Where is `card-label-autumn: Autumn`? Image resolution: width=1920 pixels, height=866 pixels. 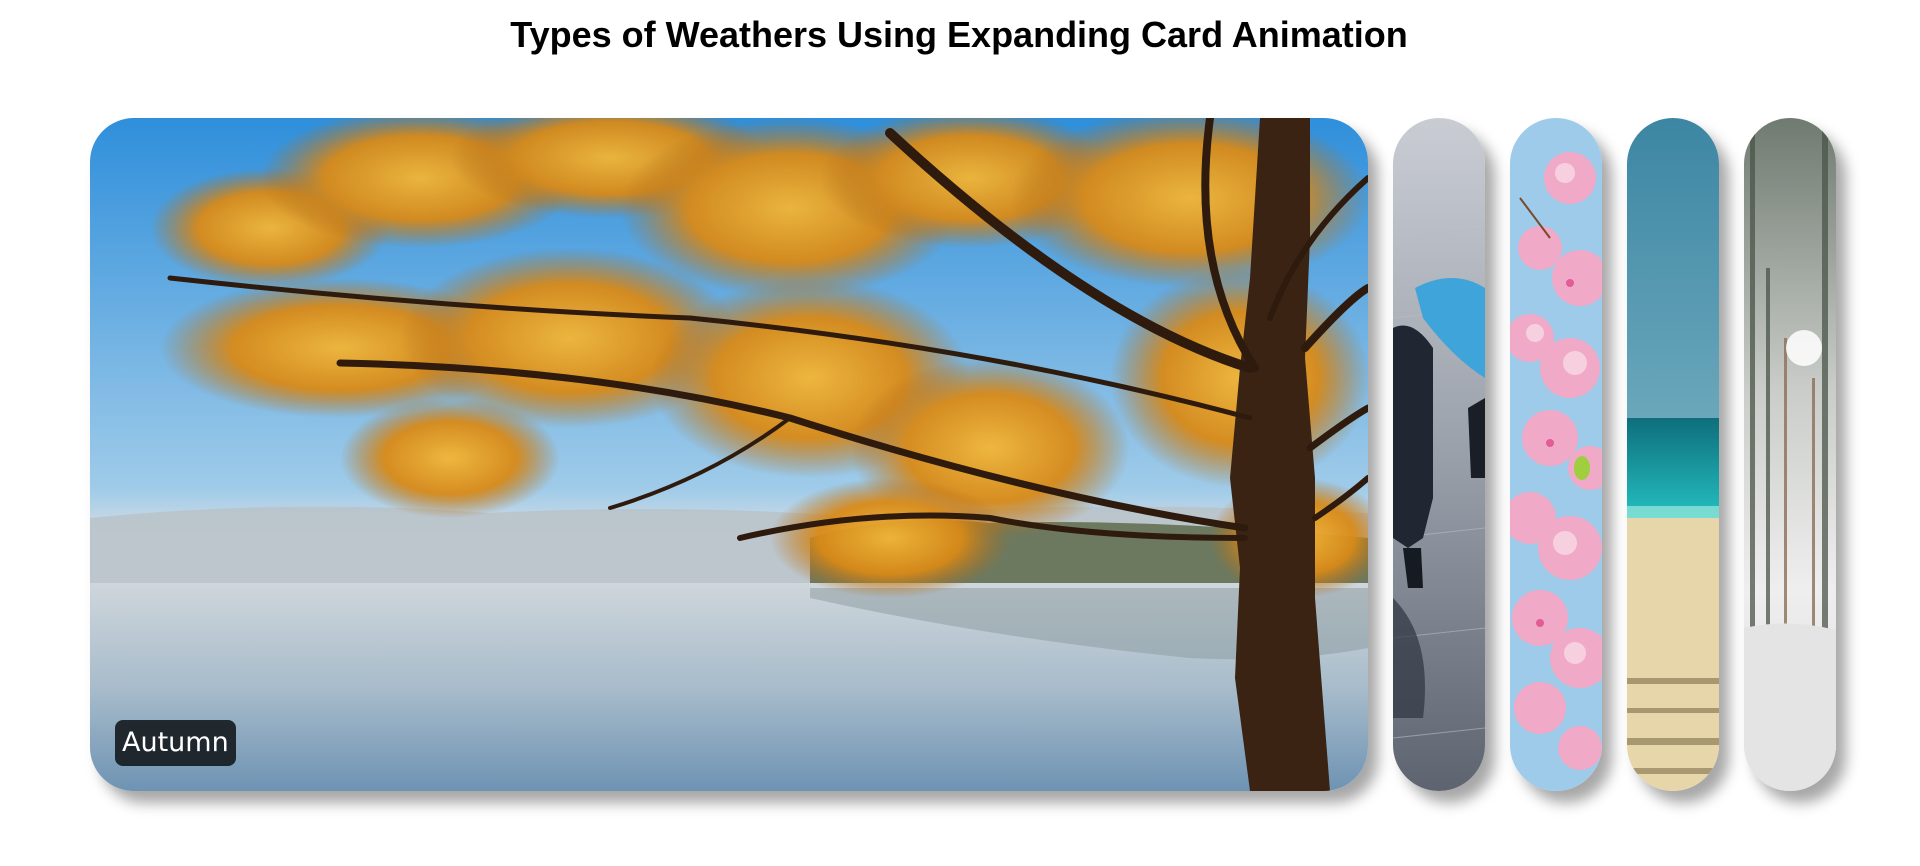 card-label-autumn: Autumn is located at coordinates (175, 743).